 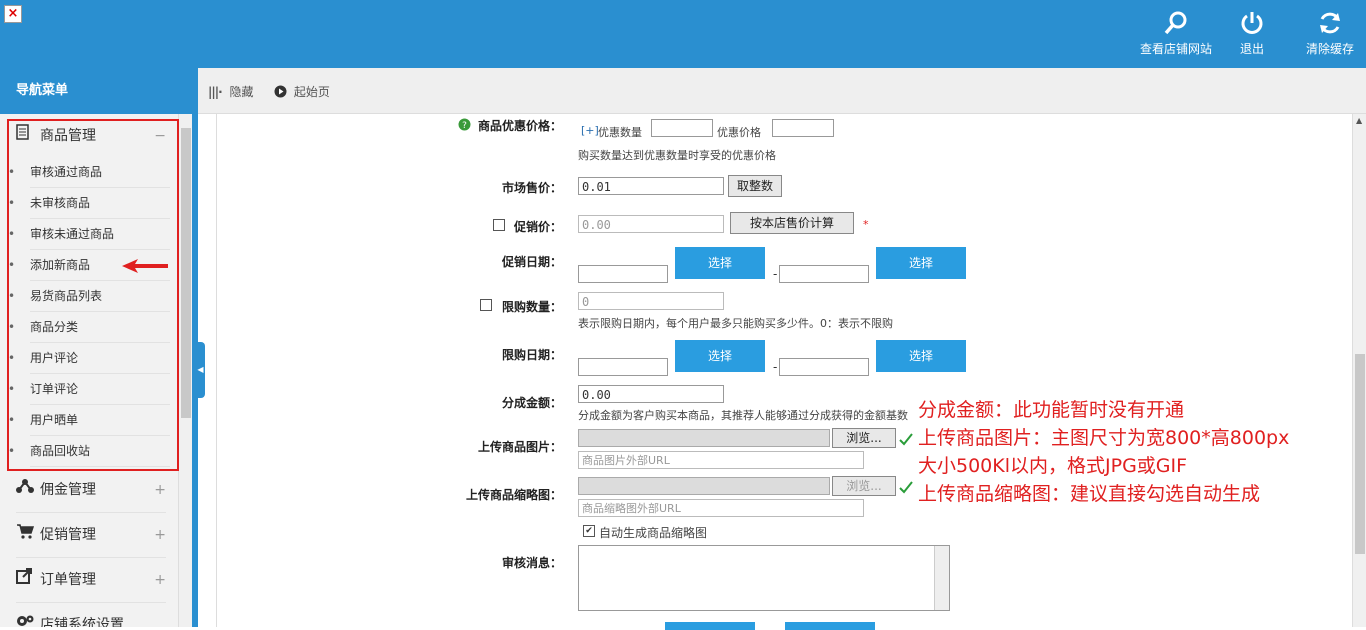 I want to click on upload-image-file-input, so click(x=704, y=438).